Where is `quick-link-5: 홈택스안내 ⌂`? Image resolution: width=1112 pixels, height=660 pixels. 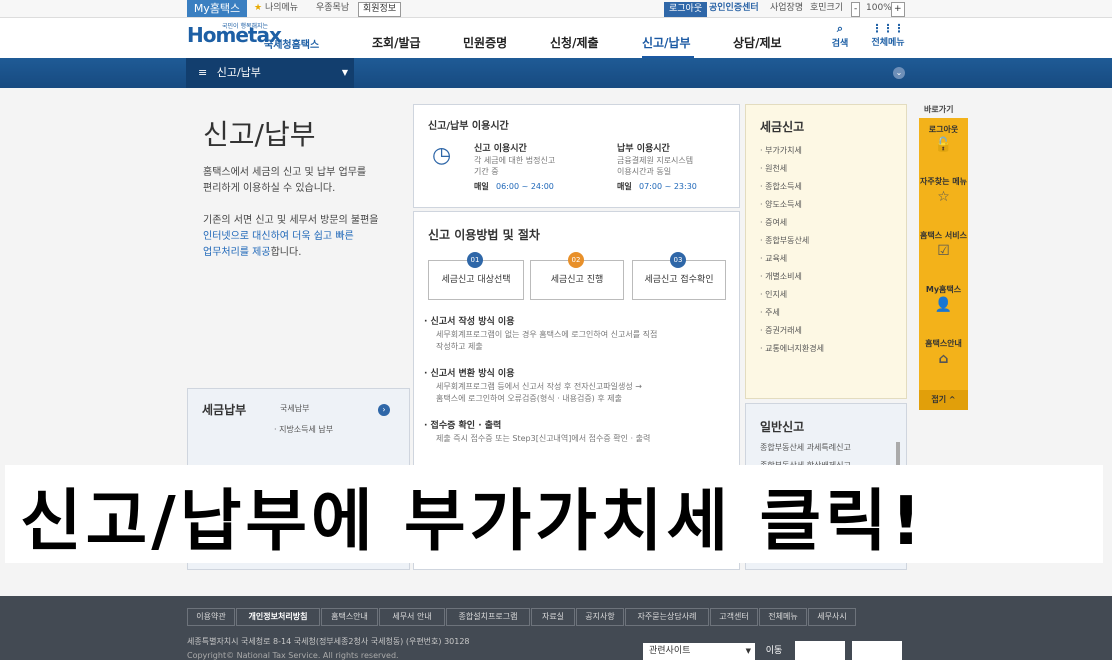
quick-link-5: 홈택스안내 ⌂ is located at coordinates (943, 352).